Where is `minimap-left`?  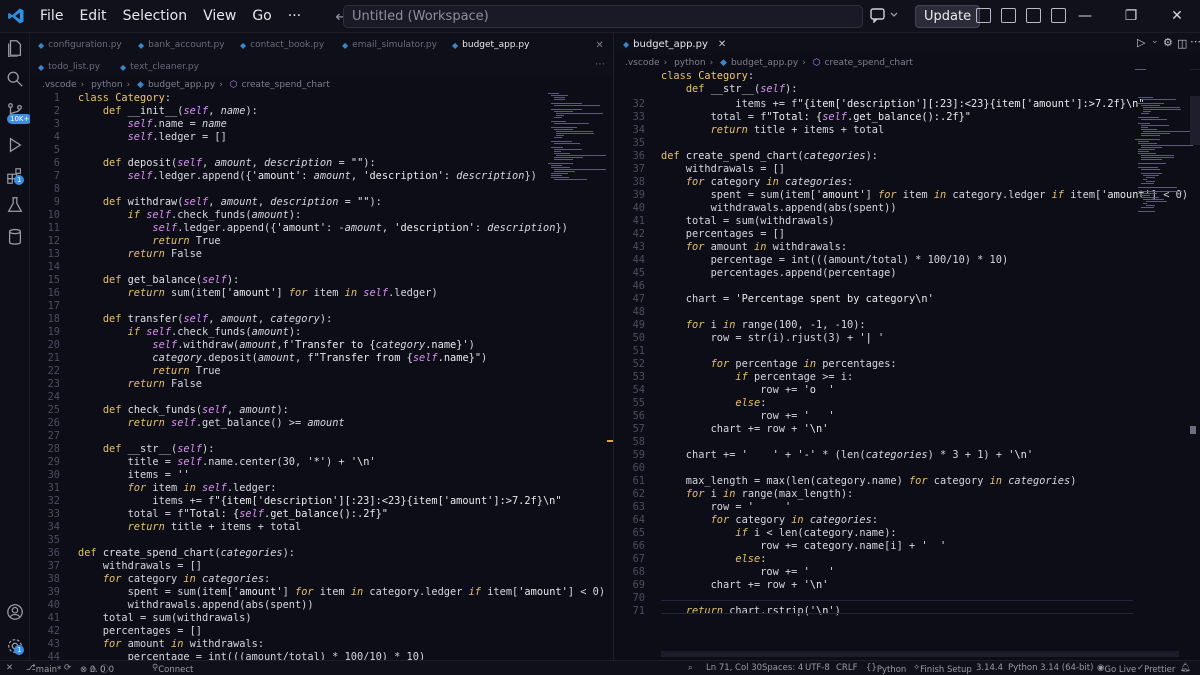 minimap-left is located at coordinates (578, 148).